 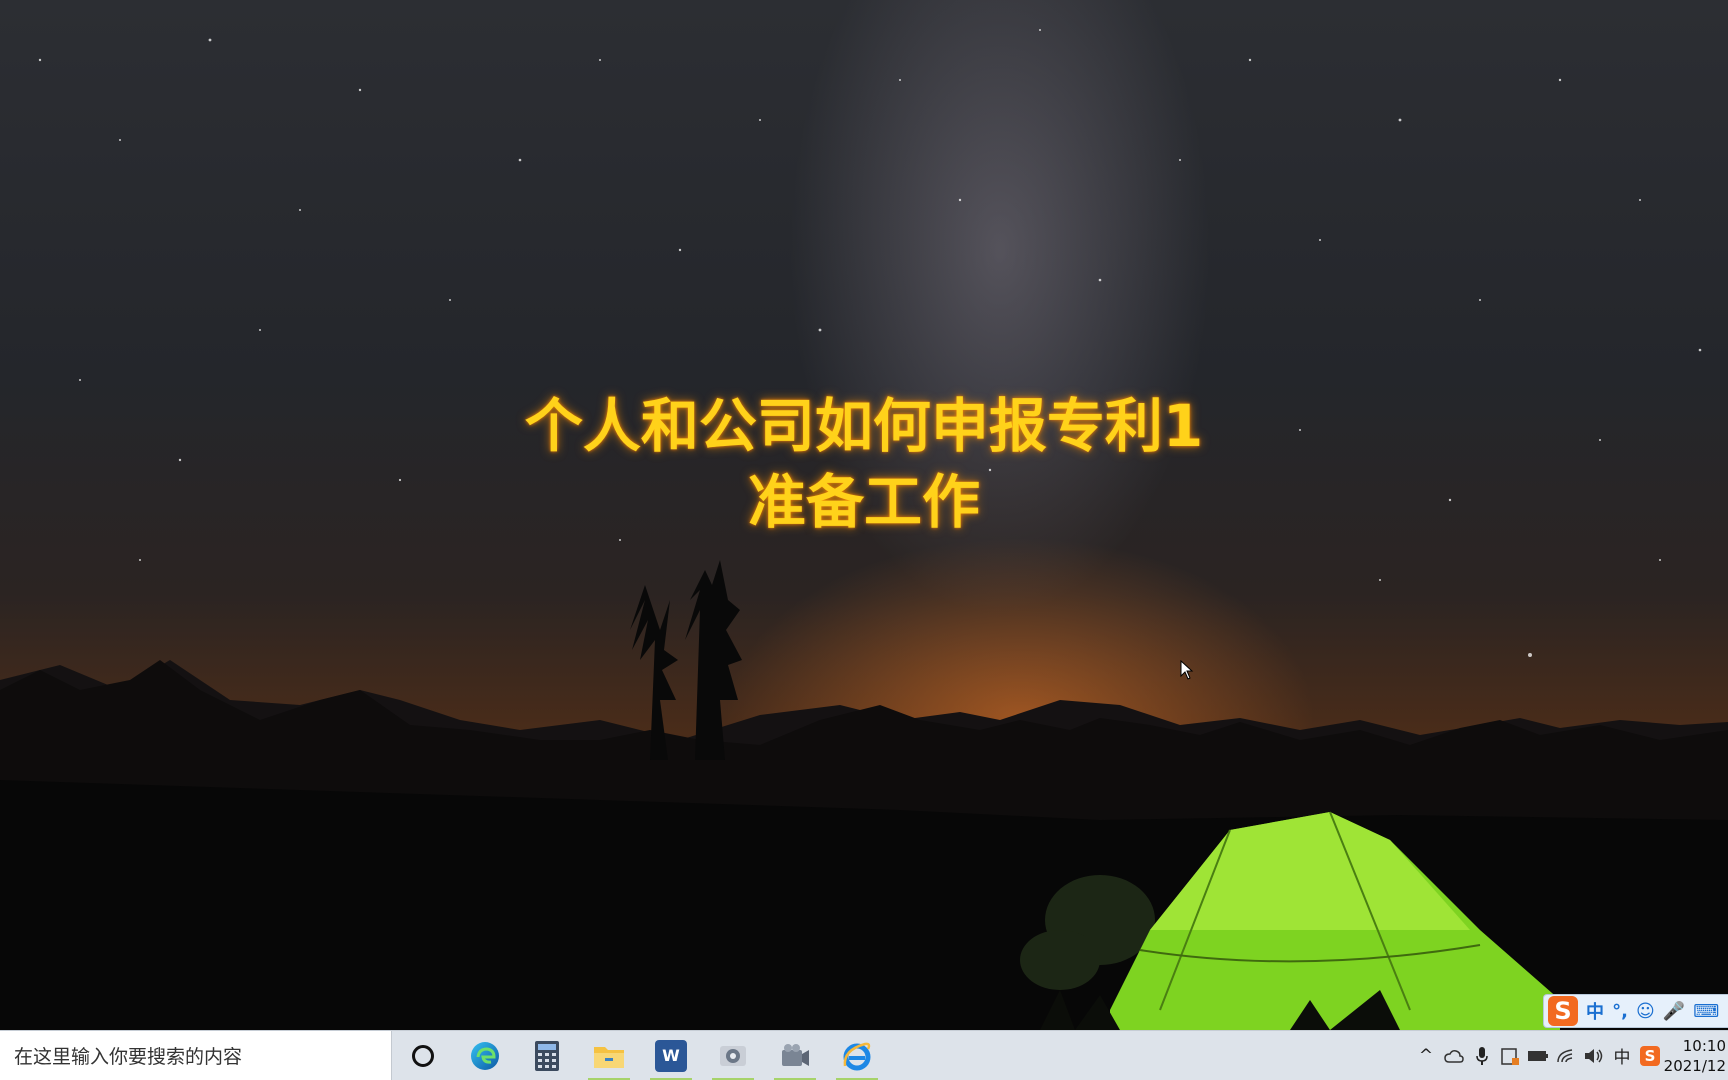 What do you see at coordinates (1645, 1011) in the screenshot?
I see `ime-emoji-icon: ☺` at bounding box center [1645, 1011].